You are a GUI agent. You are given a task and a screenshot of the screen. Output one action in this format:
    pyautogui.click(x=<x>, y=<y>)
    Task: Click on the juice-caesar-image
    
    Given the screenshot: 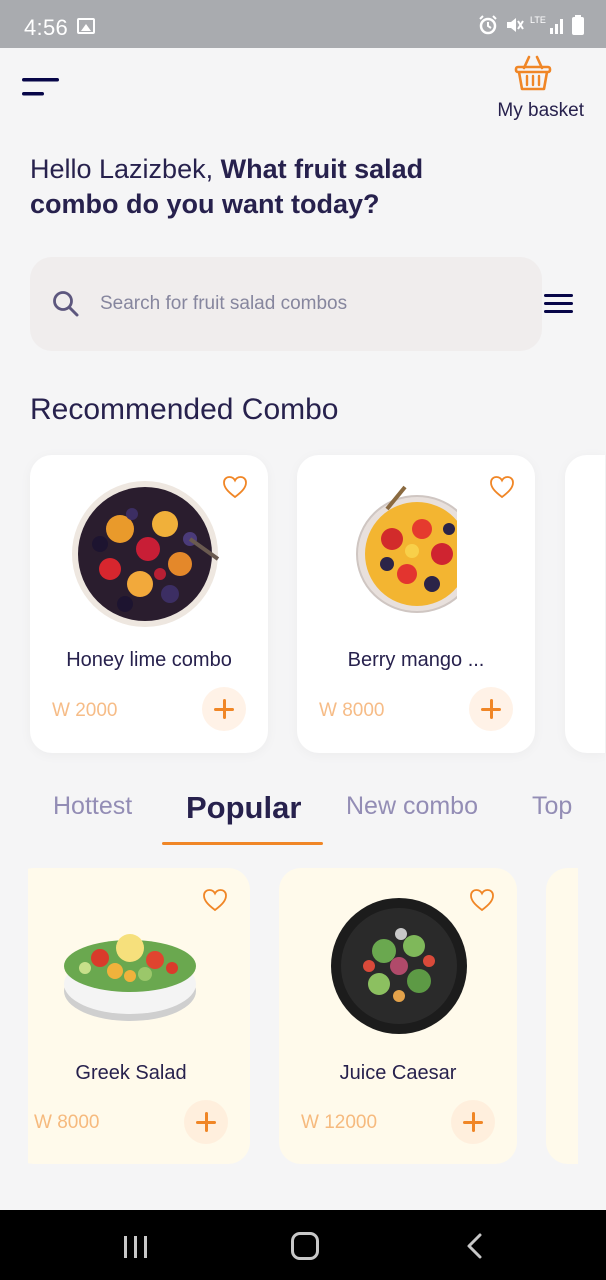 What is the action you would take?
    pyautogui.click(x=399, y=966)
    